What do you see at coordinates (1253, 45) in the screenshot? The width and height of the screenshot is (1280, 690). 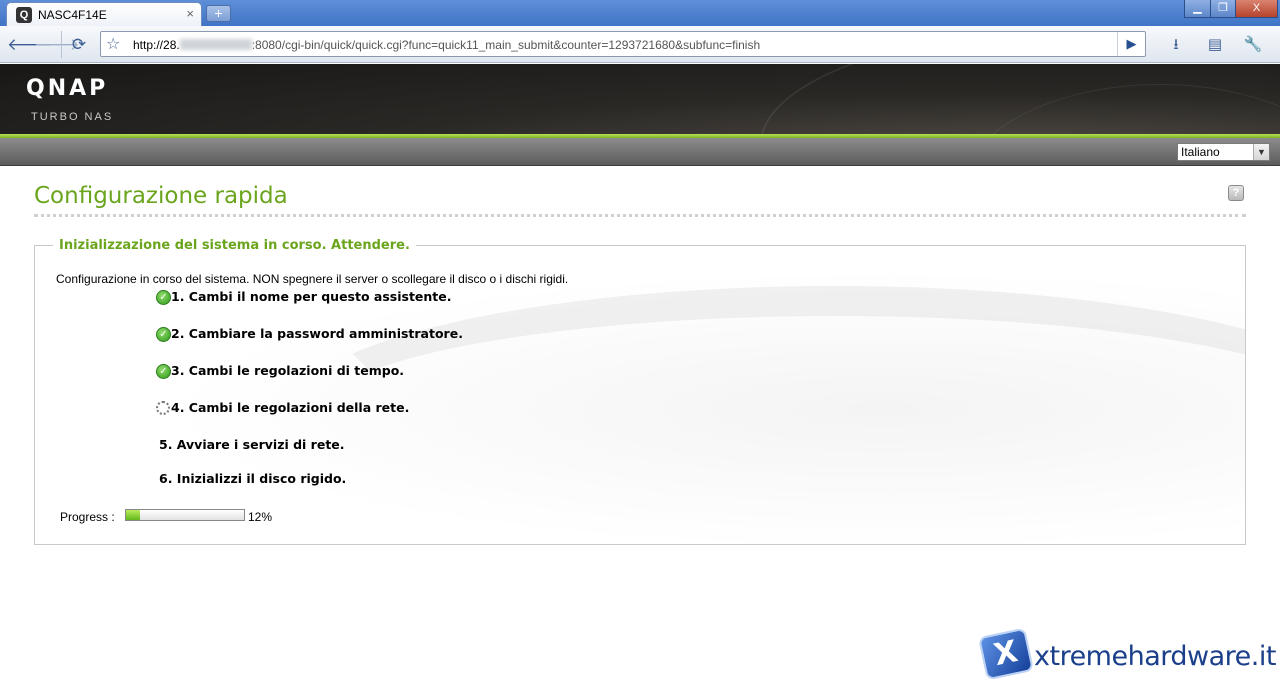 I see `wrench-icon: 🔧` at bounding box center [1253, 45].